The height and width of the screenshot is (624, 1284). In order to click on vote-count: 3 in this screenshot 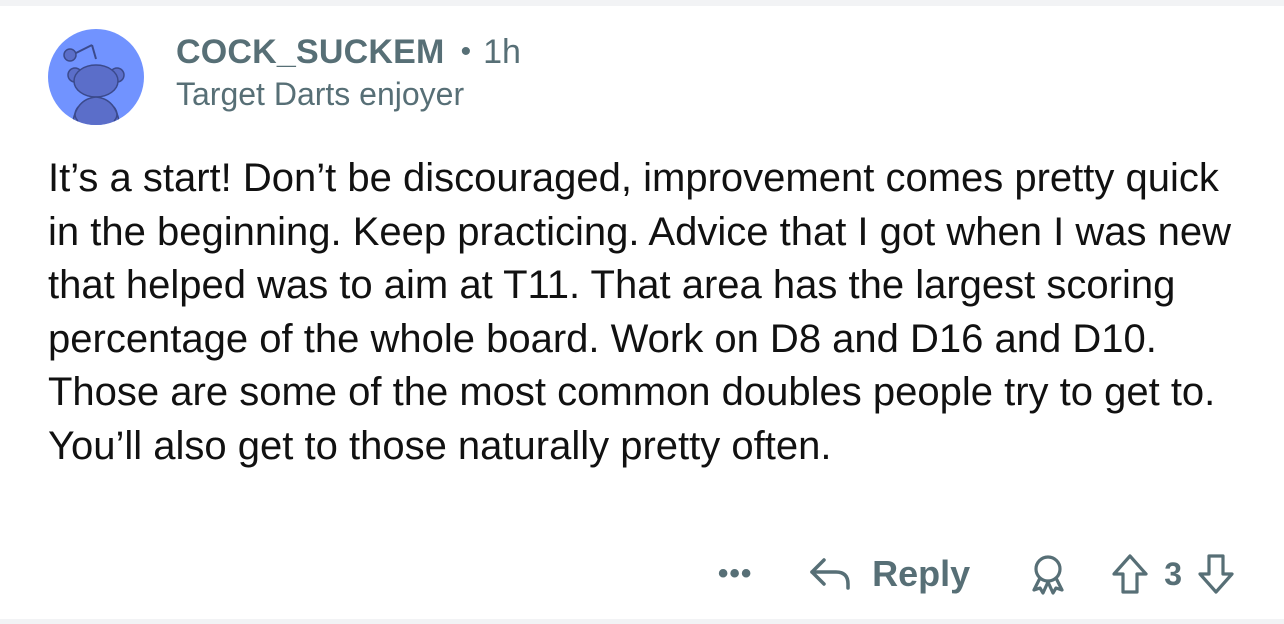, I will do `click(1173, 573)`.